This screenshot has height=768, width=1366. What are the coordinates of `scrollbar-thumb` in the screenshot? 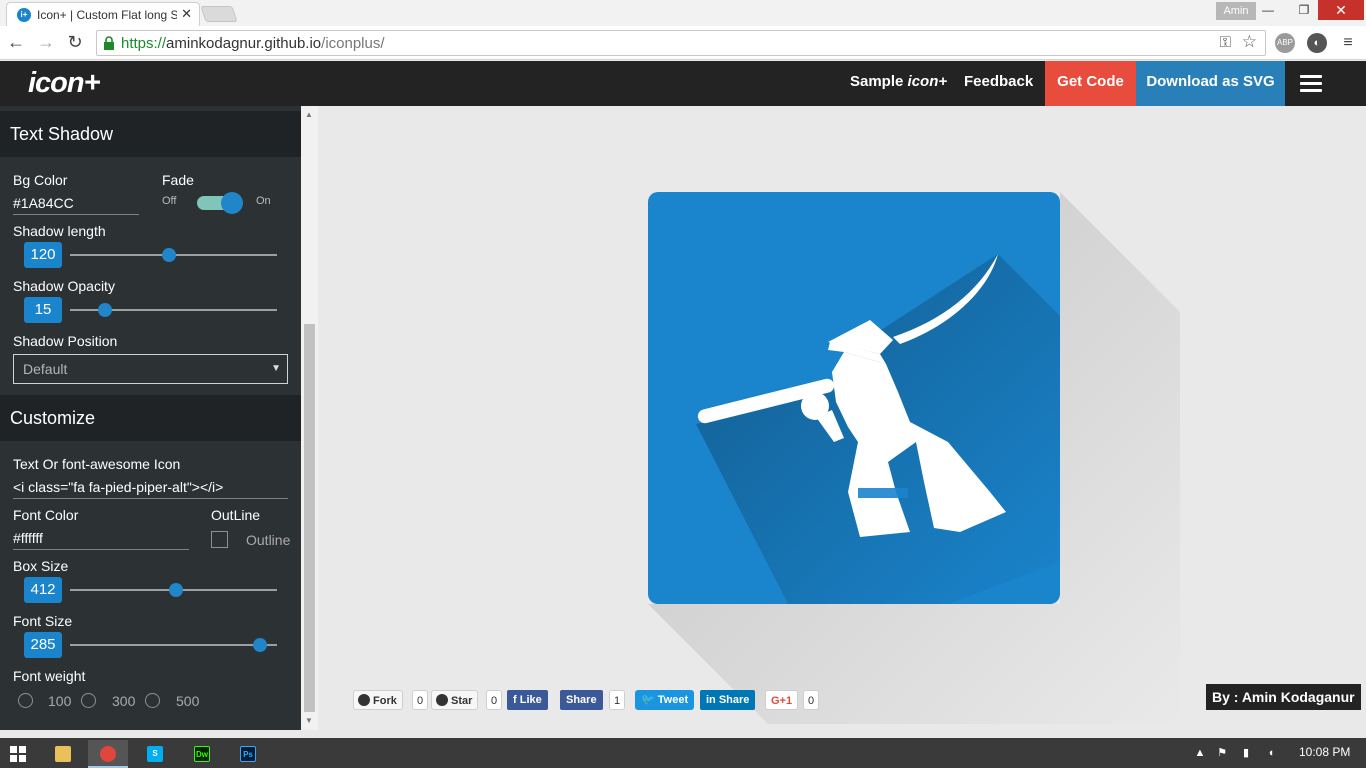 It's located at (309, 518).